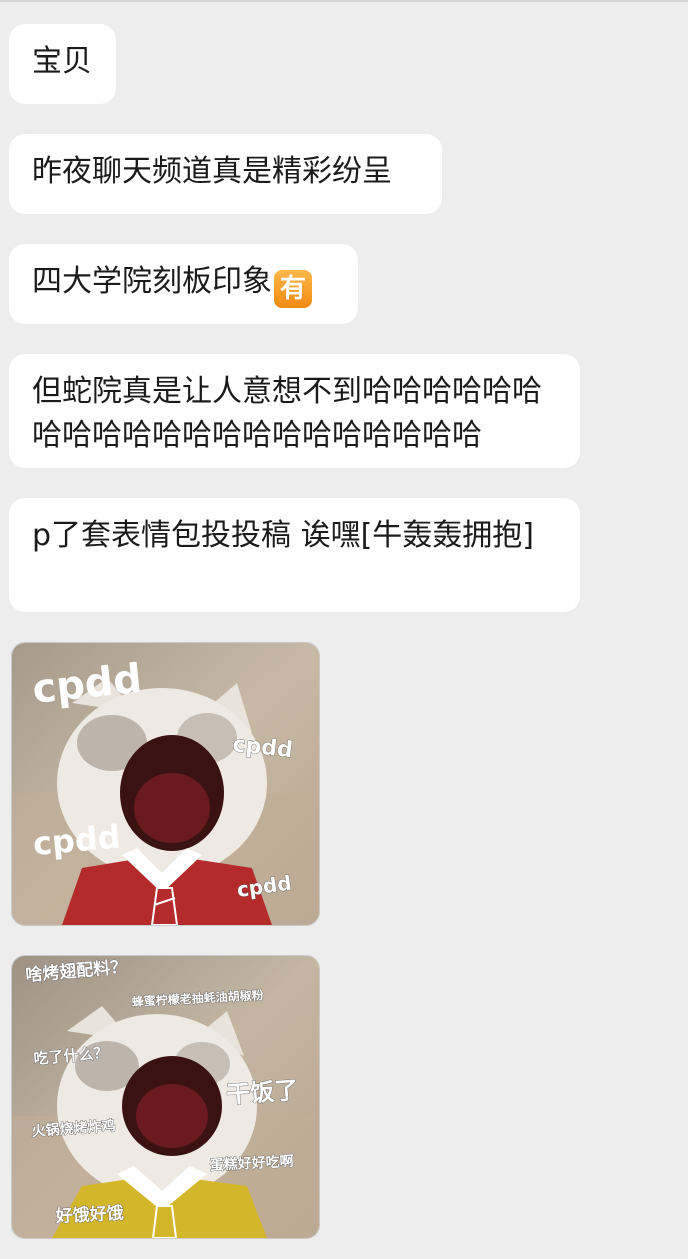 This screenshot has width=688, height=1259. What do you see at coordinates (152, 281) in the screenshot?
I see `message-text: 四大学院刻板印象` at bounding box center [152, 281].